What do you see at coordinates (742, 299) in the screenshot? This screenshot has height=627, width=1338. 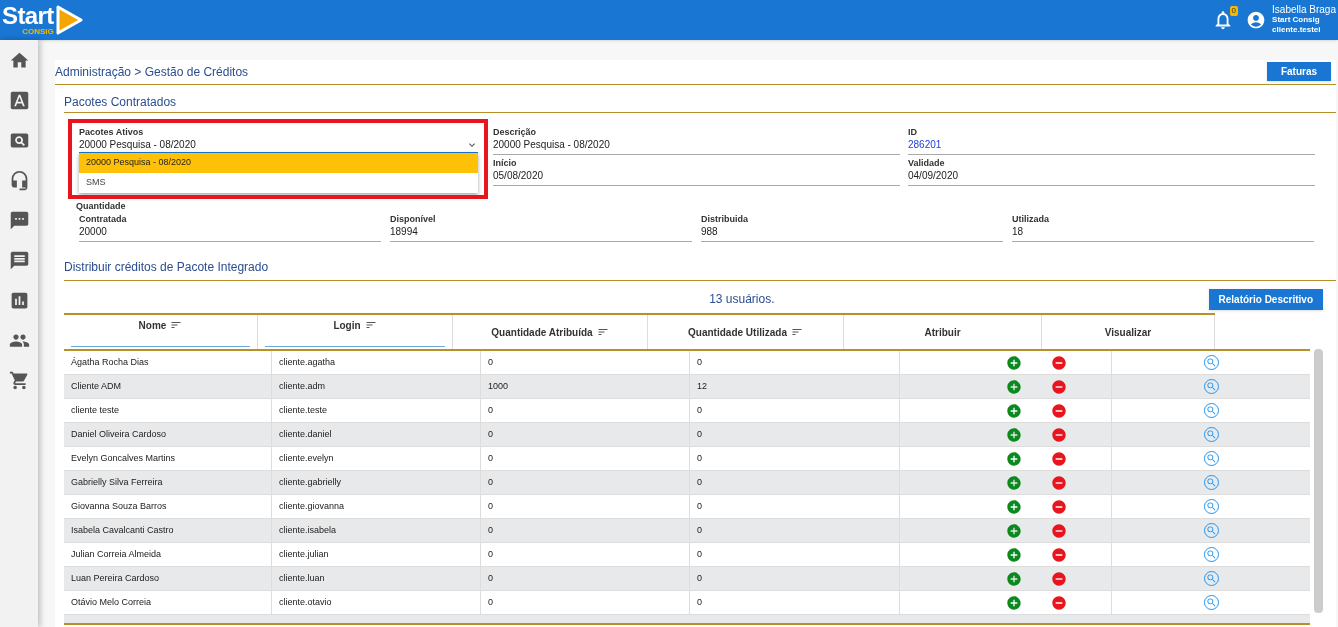 I see `user-count: 13 usuários.` at bounding box center [742, 299].